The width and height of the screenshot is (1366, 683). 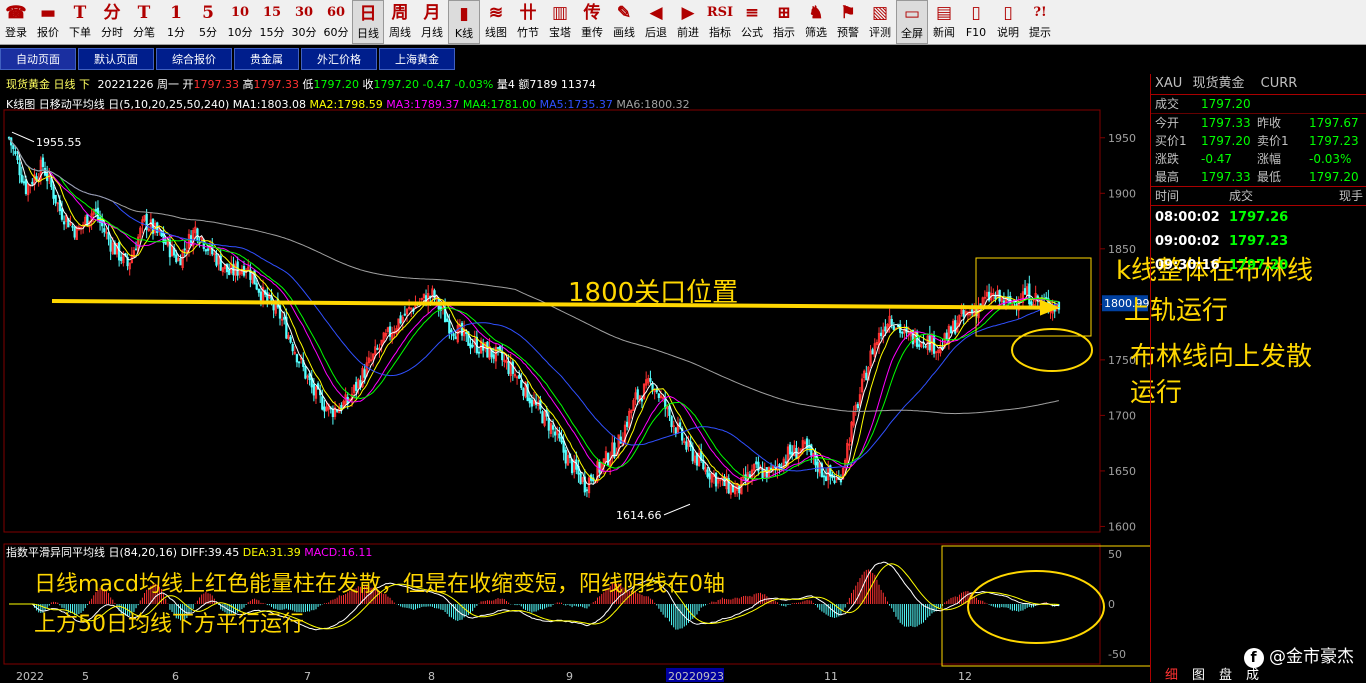 I want to click on toolbar-5min-button: 5 5分, so click(x=208, y=22).